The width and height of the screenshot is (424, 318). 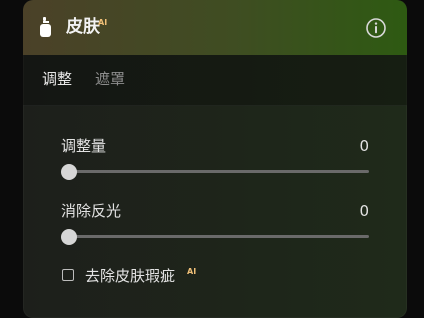 I want to click on remove-blemish-checkbox, so click(x=68, y=275).